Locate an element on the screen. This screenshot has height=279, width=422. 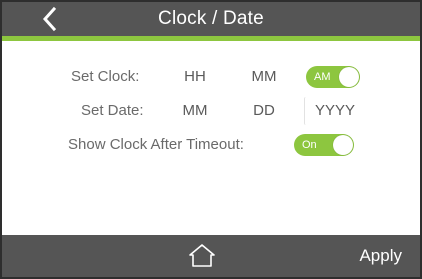
page-title: Clock / Date is located at coordinates (211, 18).